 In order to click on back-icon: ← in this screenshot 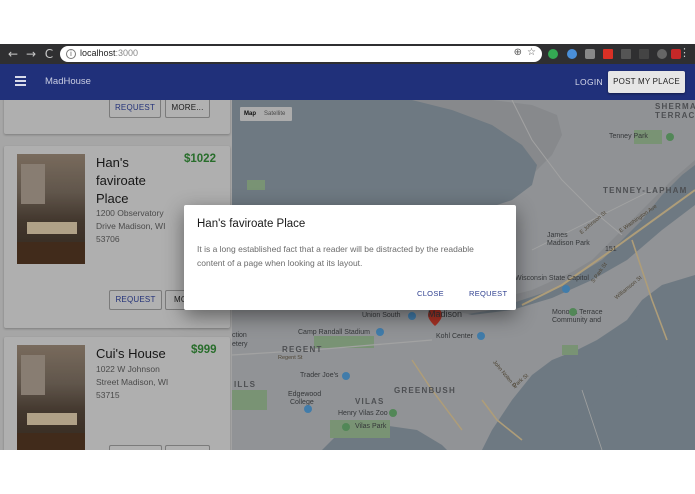, I will do `click(13, 54)`.